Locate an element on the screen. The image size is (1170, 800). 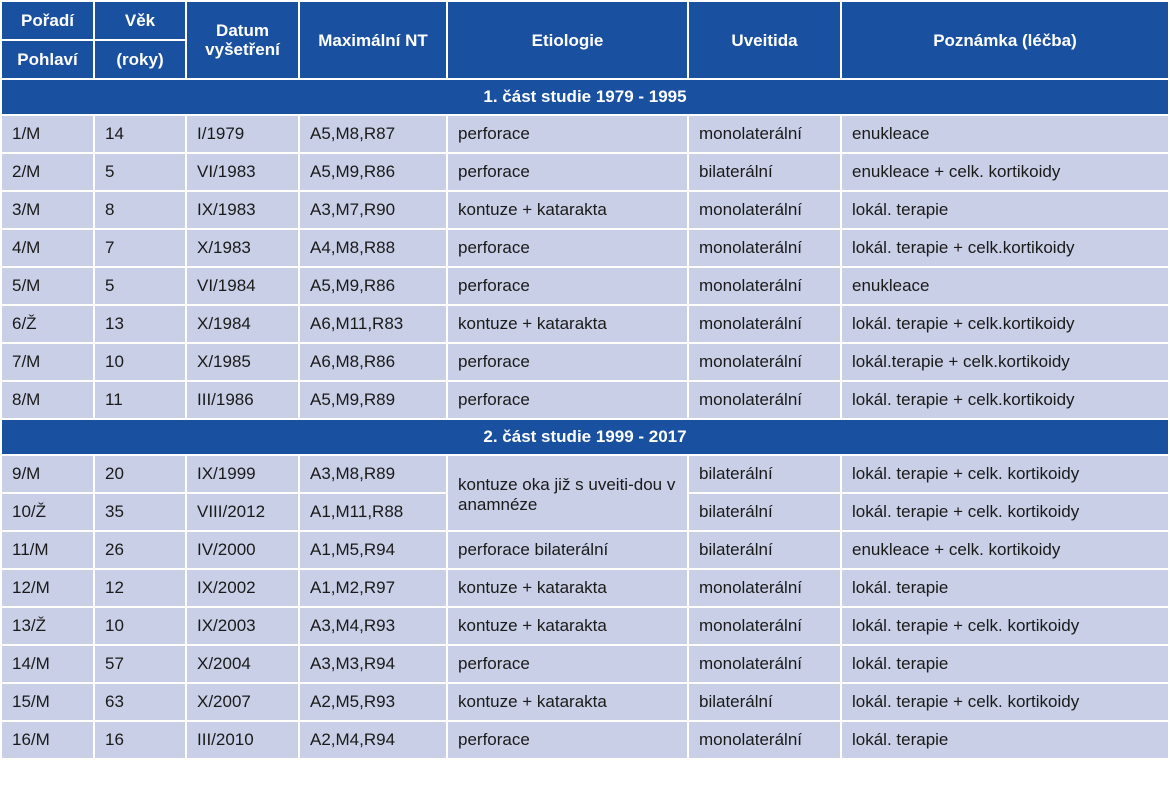
order-cell: 12/M is located at coordinates (47, 588).